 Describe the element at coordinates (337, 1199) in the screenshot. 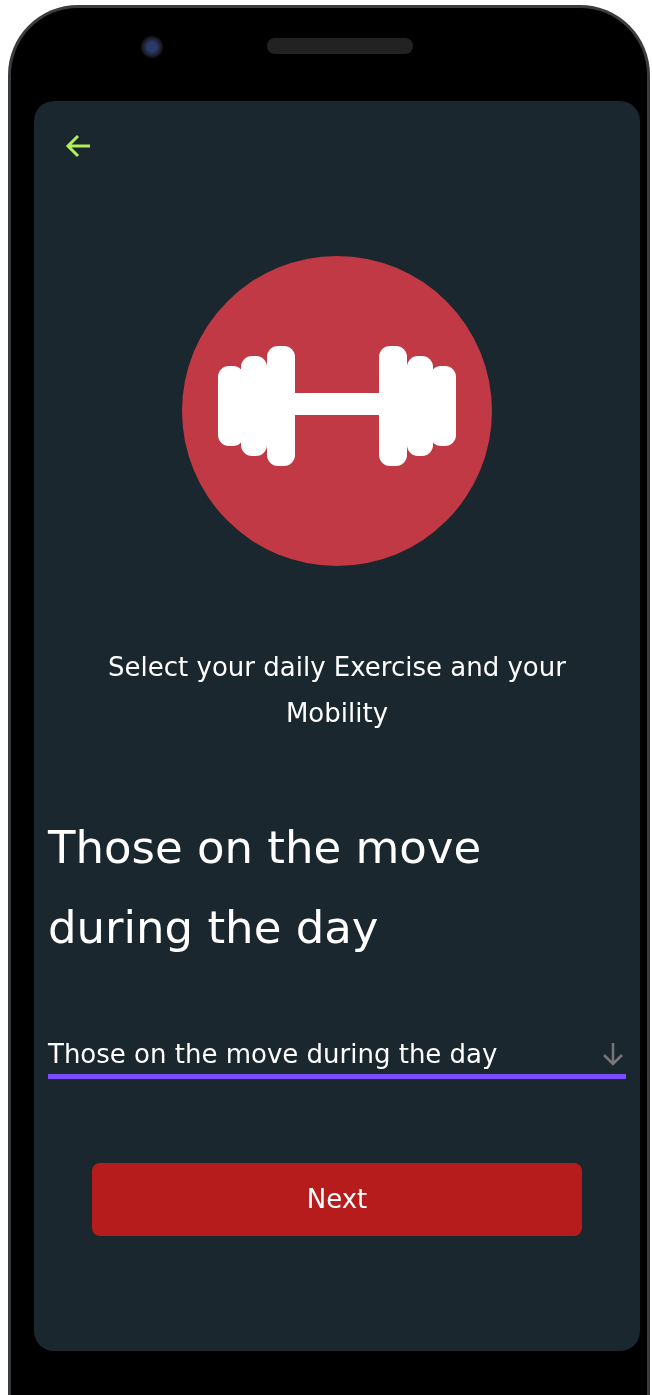

I see `next-button: Next` at that location.